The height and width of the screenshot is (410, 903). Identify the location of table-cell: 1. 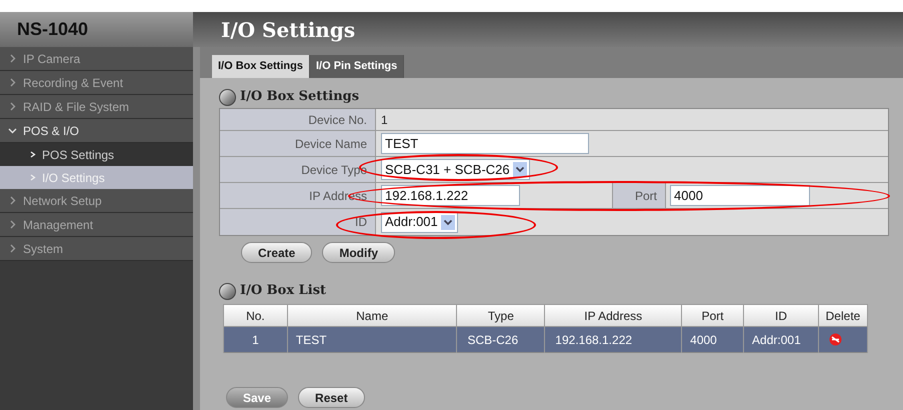
(256, 339).